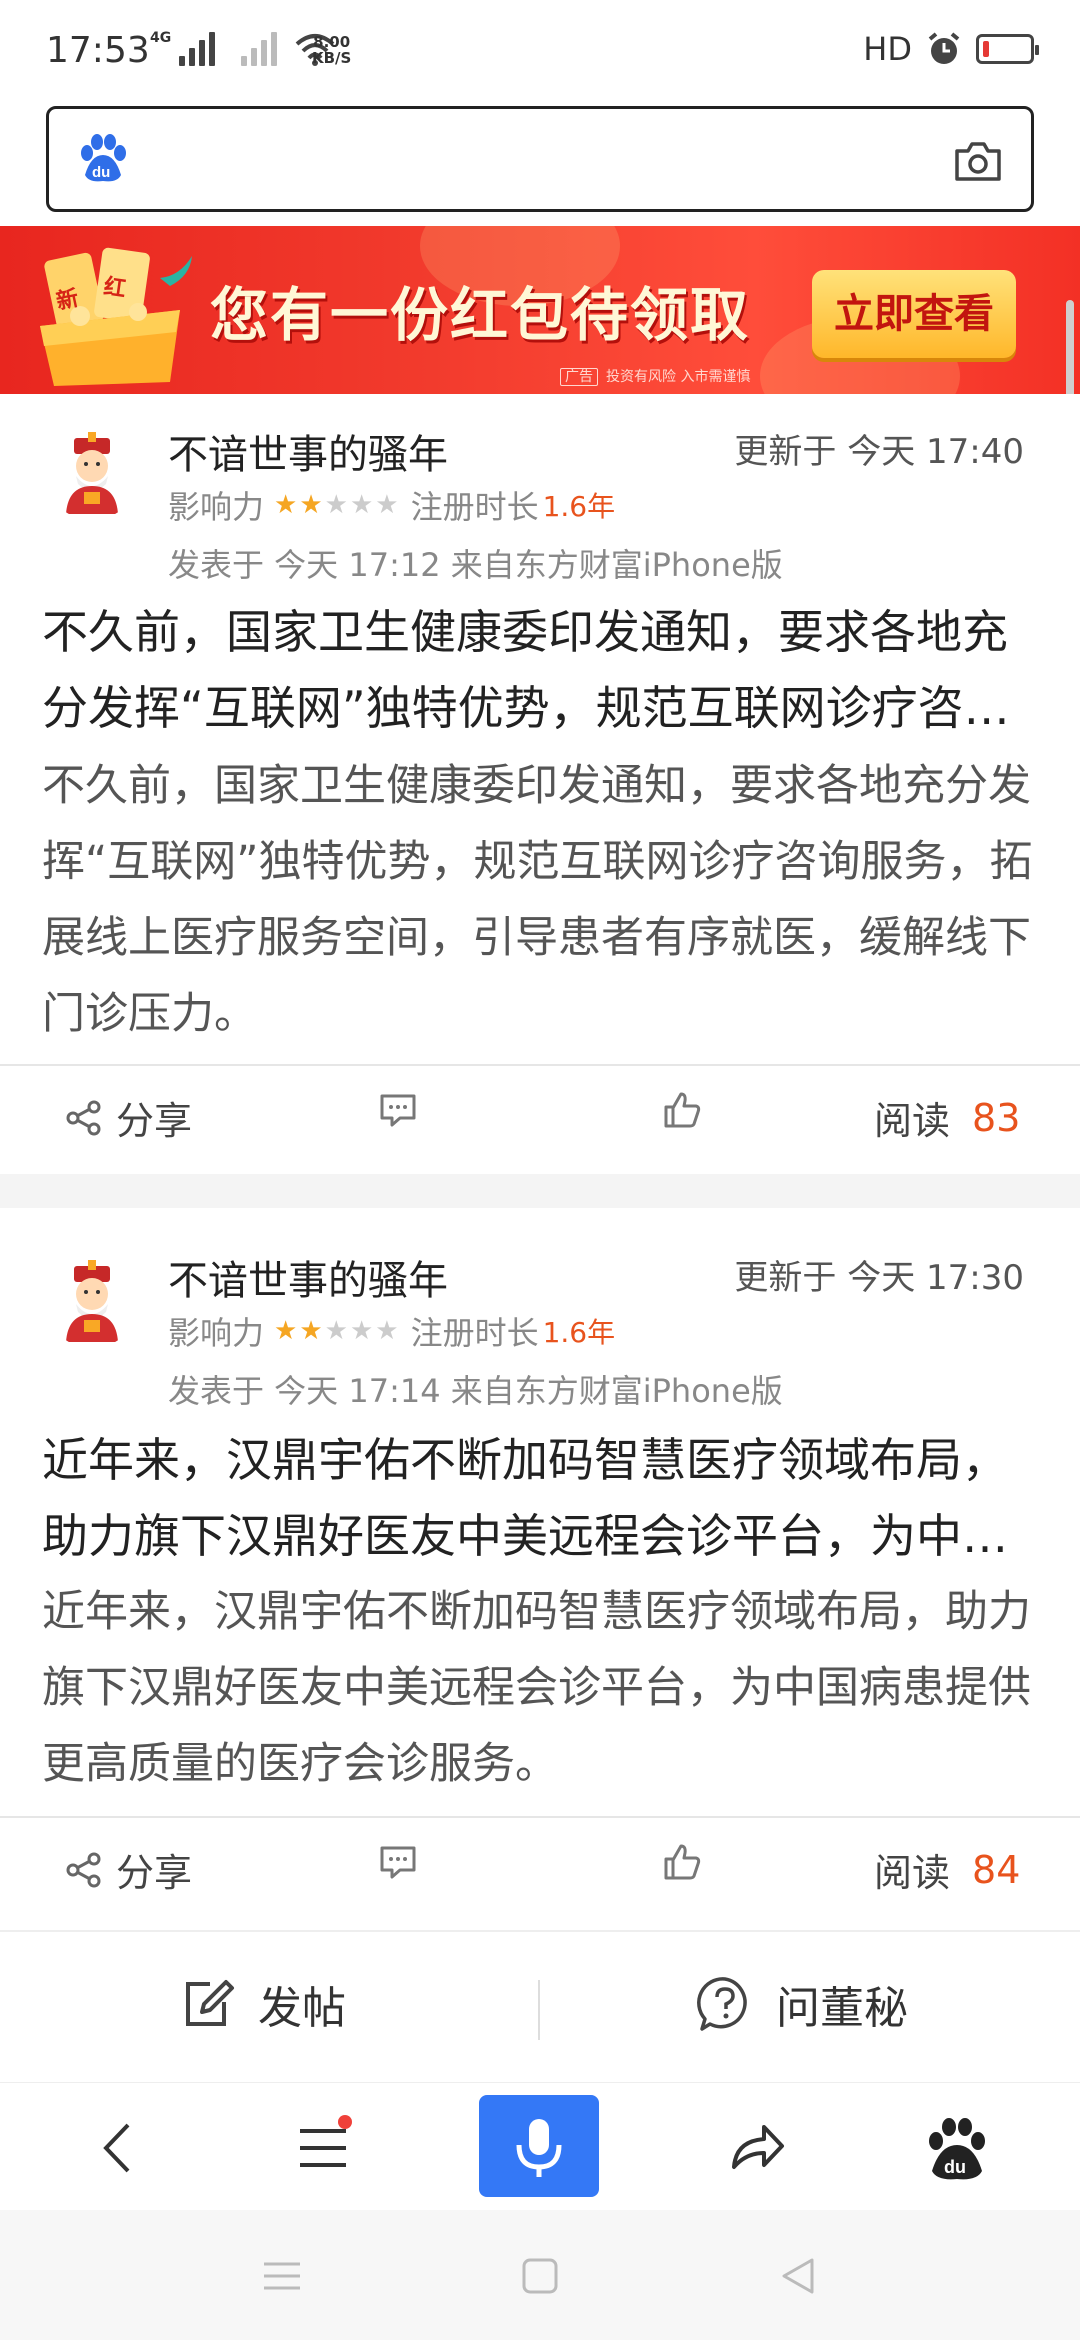  I want to click on risk-disclaimer: 投资有风险 入市需谨慎, so click(678, 377).